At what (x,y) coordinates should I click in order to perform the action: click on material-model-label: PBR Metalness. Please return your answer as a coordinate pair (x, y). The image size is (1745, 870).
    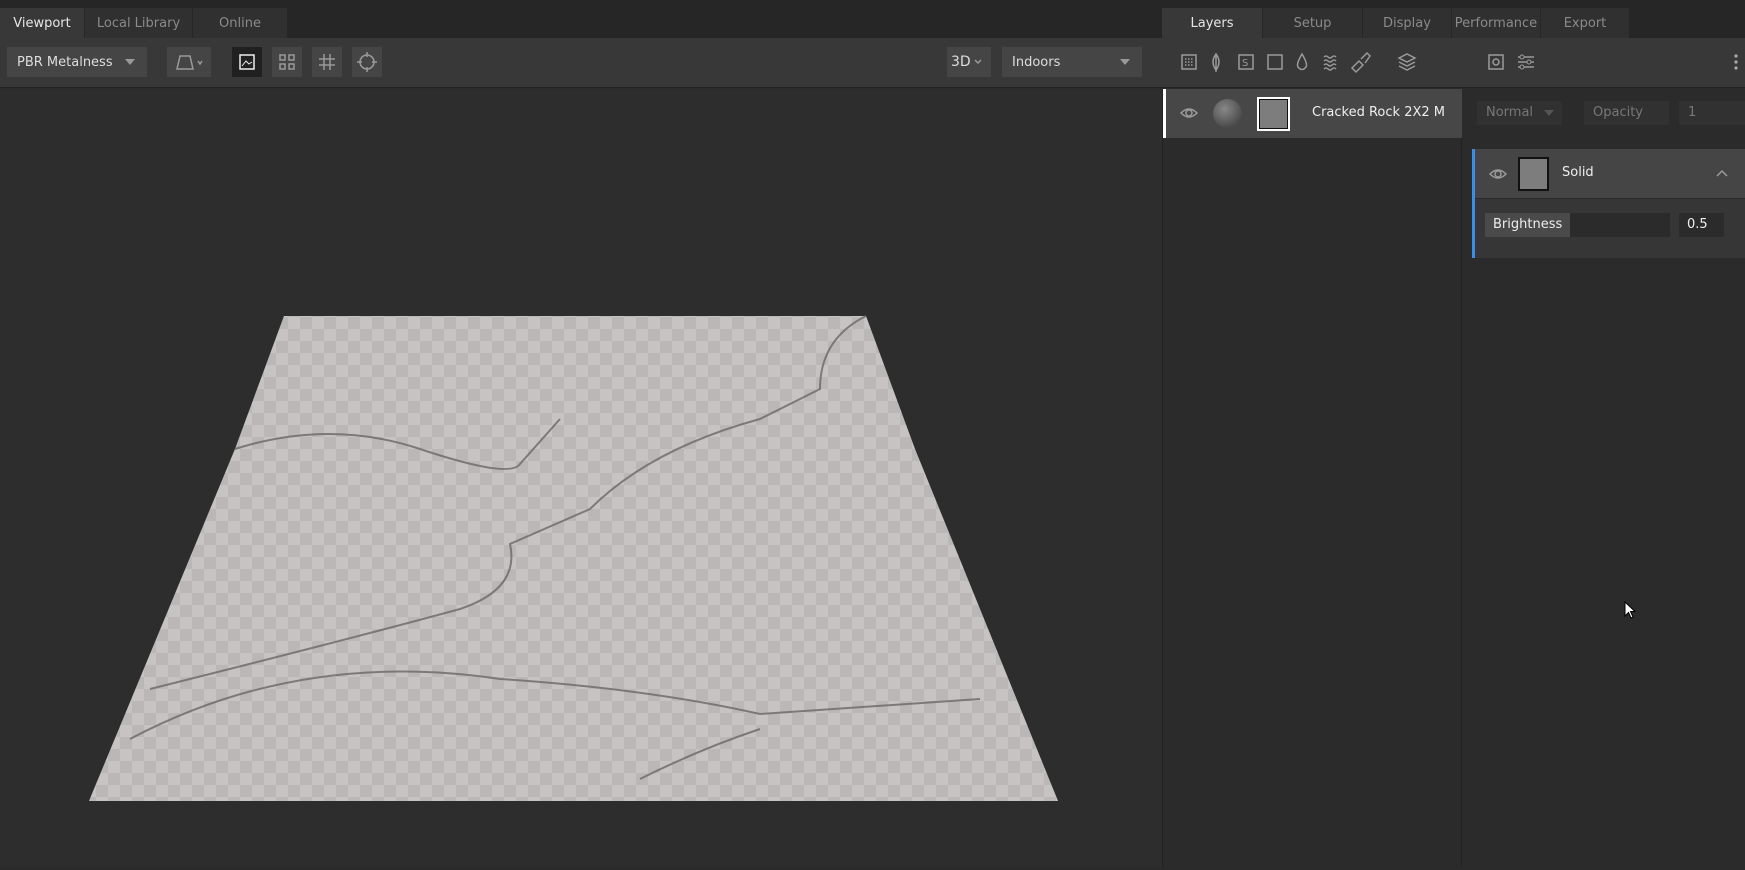
    Looking at the image, I should click on (65, 62).